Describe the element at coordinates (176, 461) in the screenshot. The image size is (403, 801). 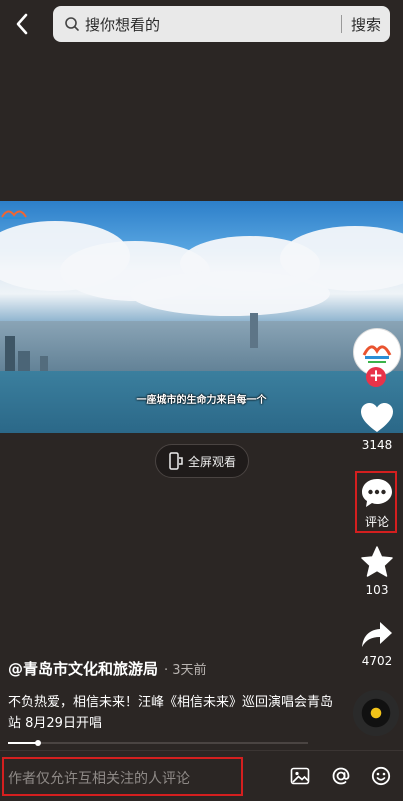
I see `fullscreen-icon` at that location.